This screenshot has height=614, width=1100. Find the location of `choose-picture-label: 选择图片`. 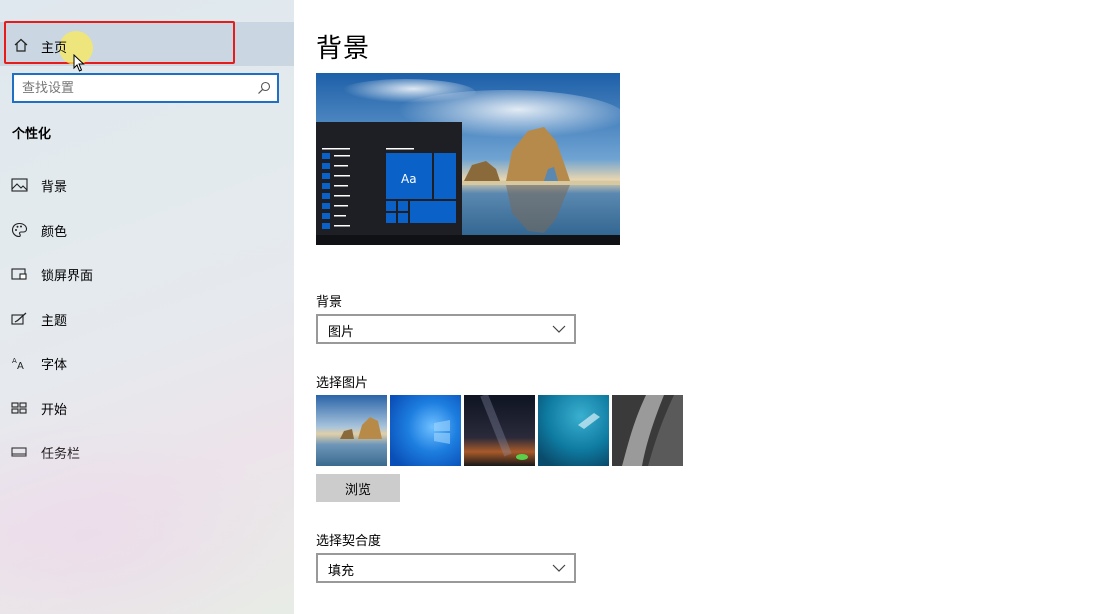

choose-picture-label: 选择图片 is located at coordinates (342, 383).